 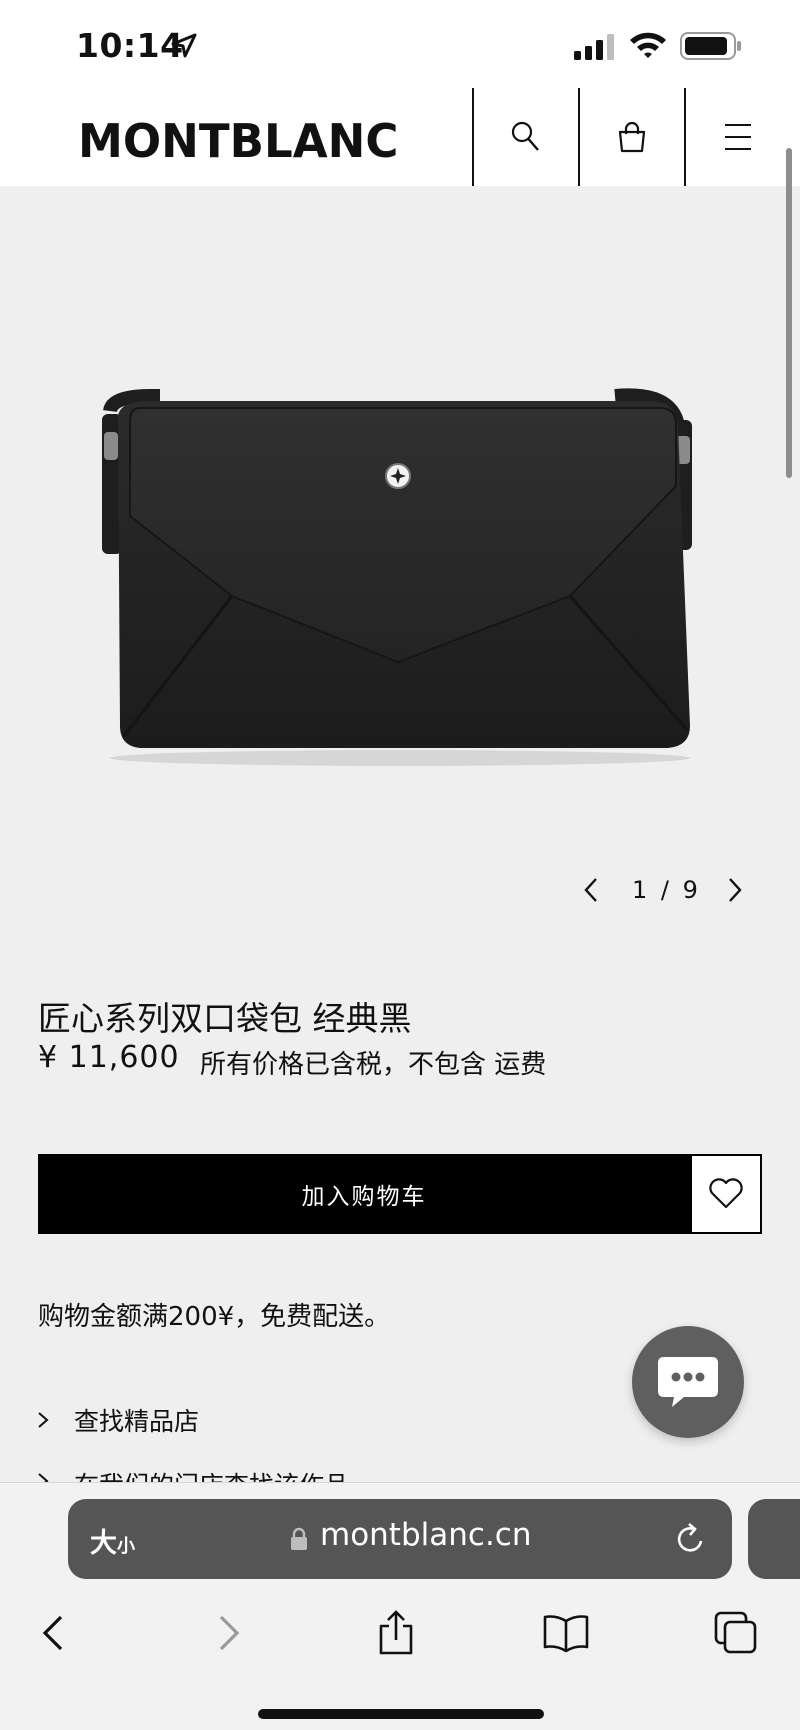 What do you see at coordinates (225, 1018) in the screenshot?
I see `product-title: 匠心系列双口袋包 经典黑` at bounding box center [225, 1018].